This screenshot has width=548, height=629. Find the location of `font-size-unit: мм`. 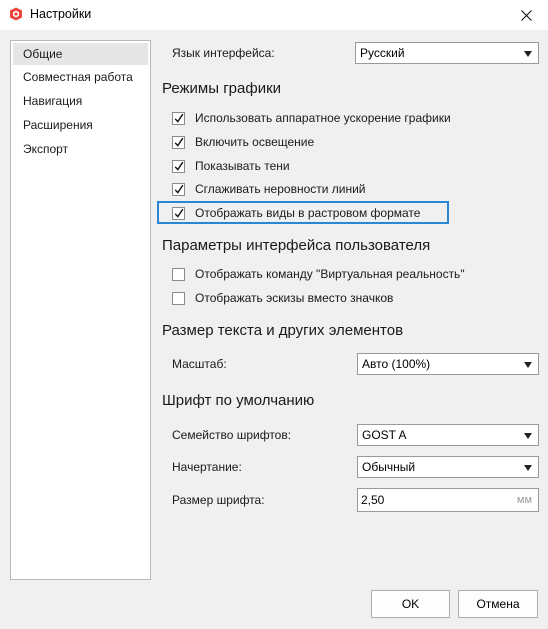

font-size-unit: мм is located at coordinates (524, 500).